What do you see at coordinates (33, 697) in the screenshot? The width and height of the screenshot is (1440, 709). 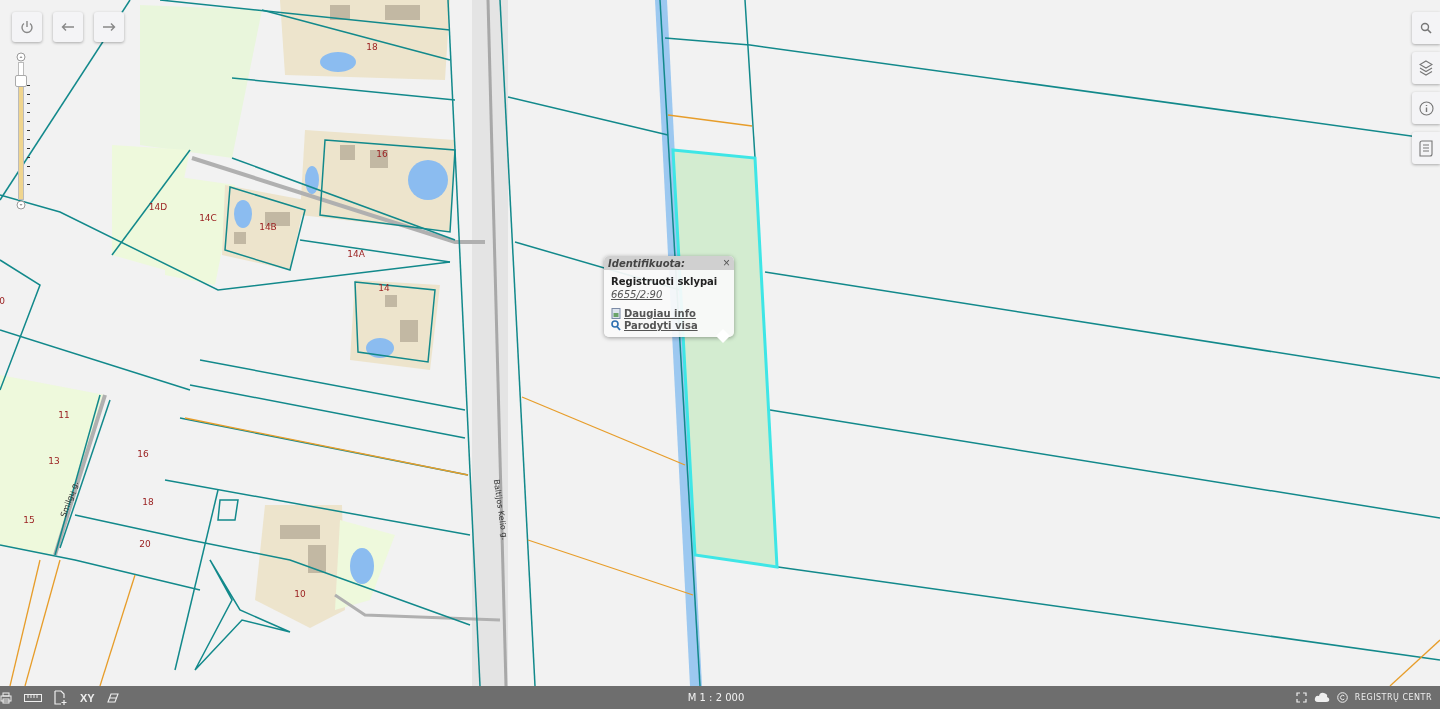 I see `ruler-icon` at bounding box center [33, 697].